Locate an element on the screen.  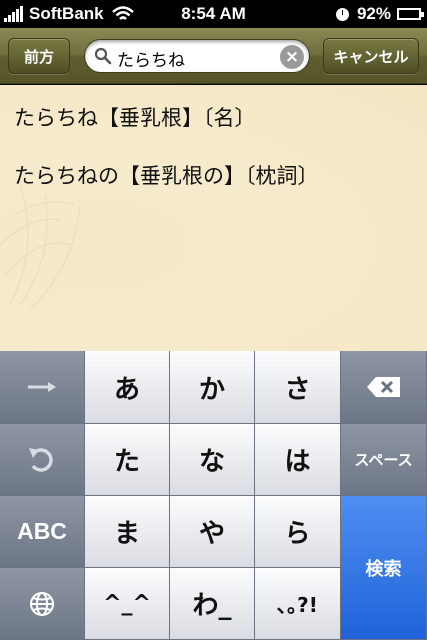
arrow-right-icon is located at coordinates (42, 387).